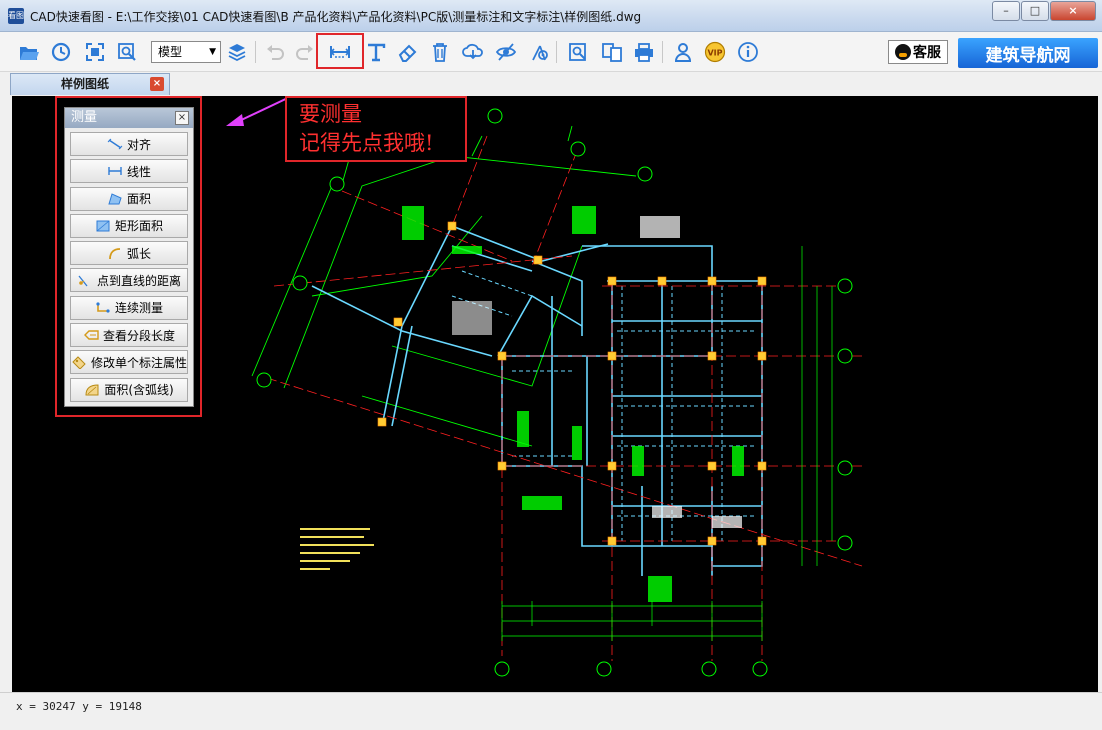 The height and width of the screenshot is (730, 1102). I want to click on rect-area-icon, so click(103, 226).